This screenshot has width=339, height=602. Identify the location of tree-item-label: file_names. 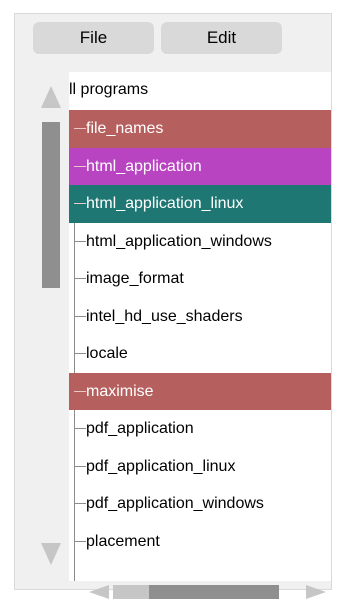
(125, 128).